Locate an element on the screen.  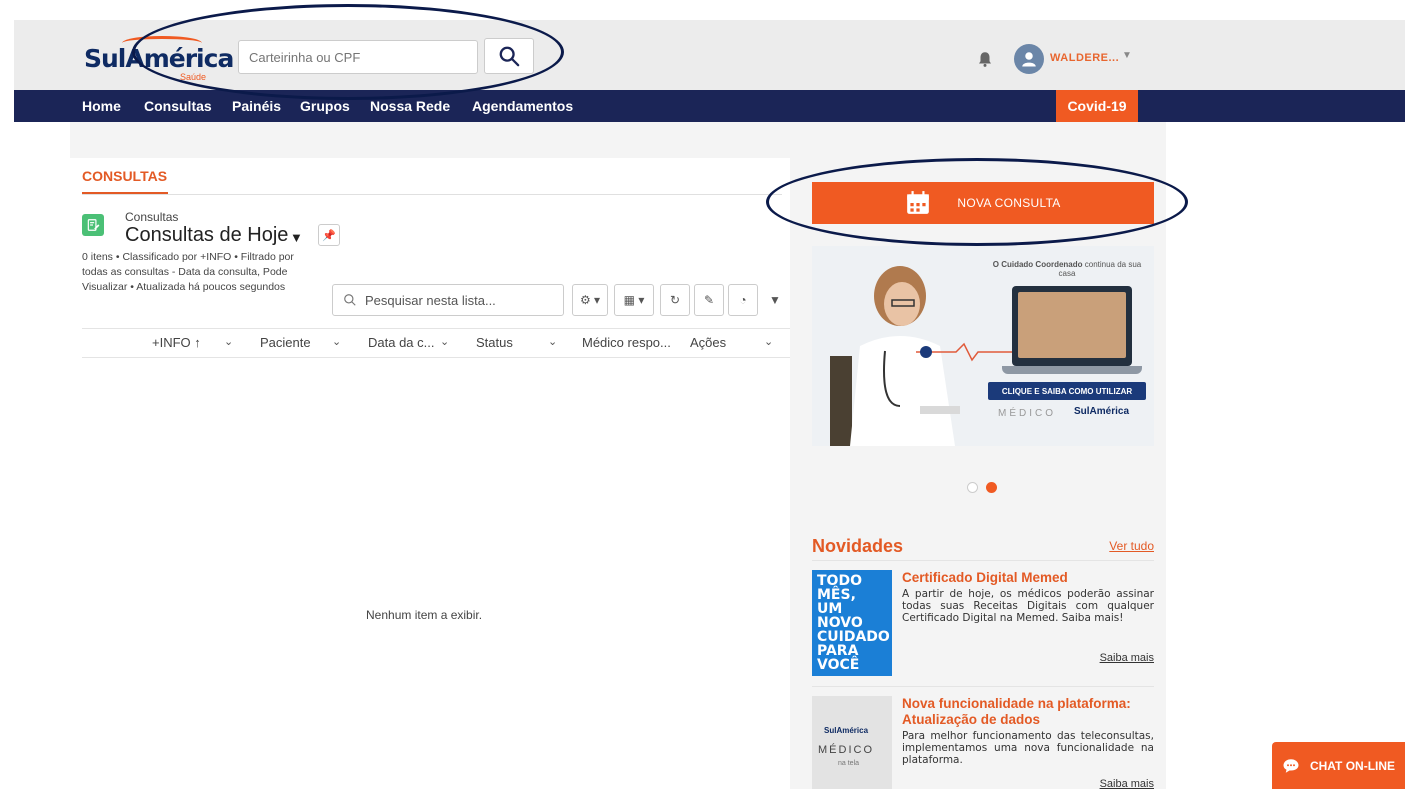
top-header: SulAmérica Saúde WALDERE... ▼ is located at coordinates (709, 55).